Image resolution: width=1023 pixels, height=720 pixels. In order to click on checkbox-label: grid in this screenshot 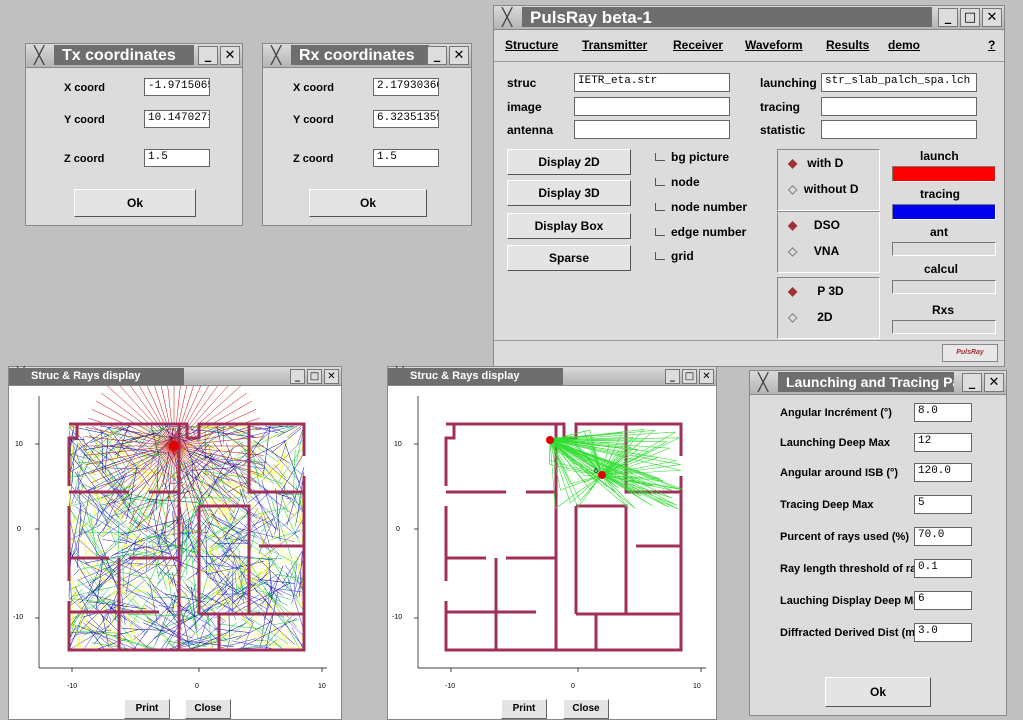, I will do `click(682, 256)`.